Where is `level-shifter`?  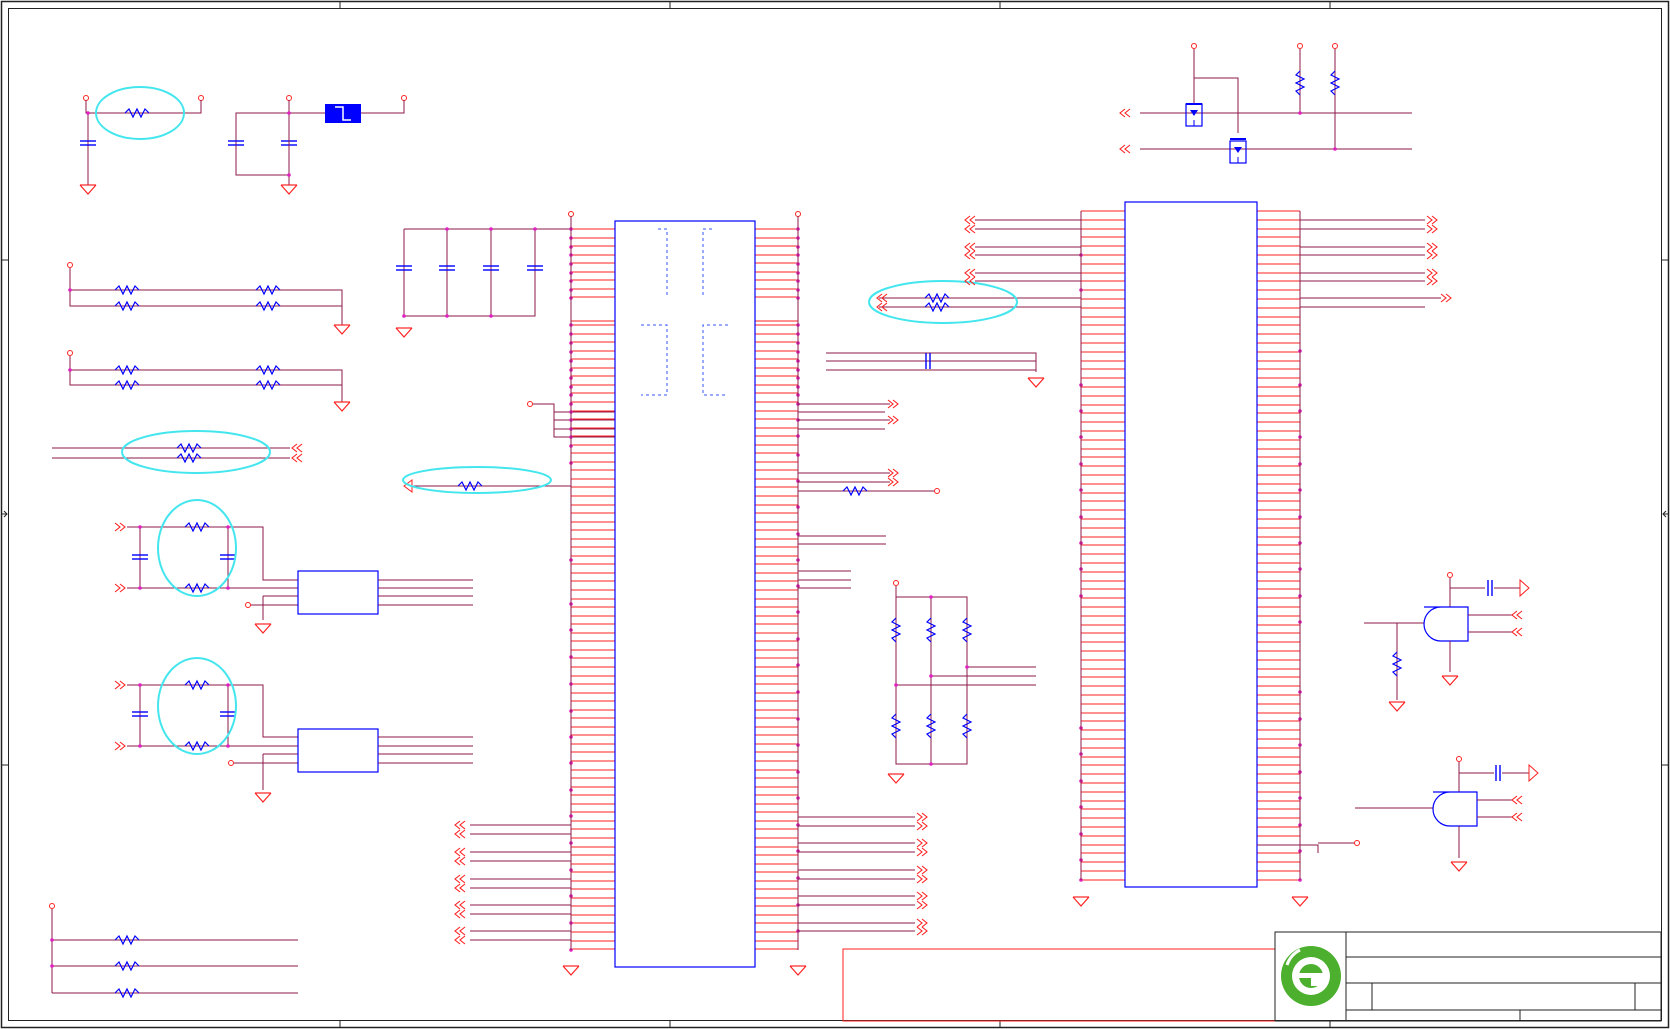
level-shifter is located at coordinates (1265, 103).